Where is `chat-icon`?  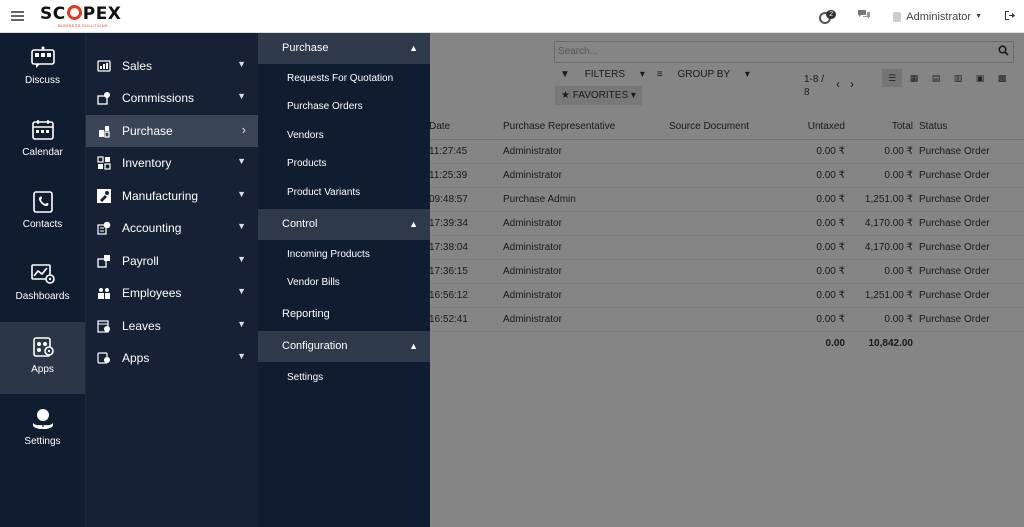
chat-icon is located at coordinates (864, 16).